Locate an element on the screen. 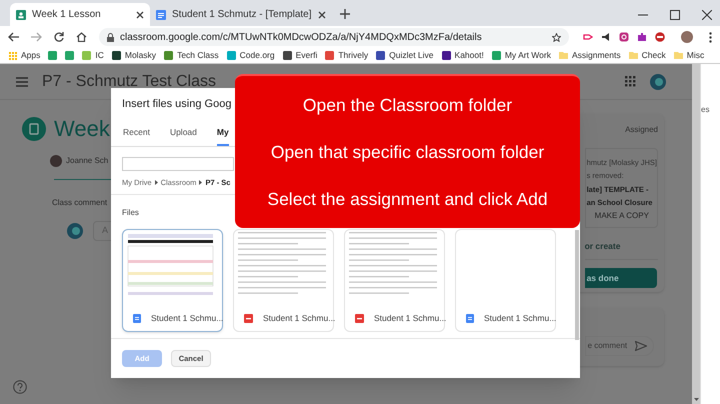 Image resolution: width=720 pixels, height=404 pixels. more-menu-icon is located at coordinates (710, 37).